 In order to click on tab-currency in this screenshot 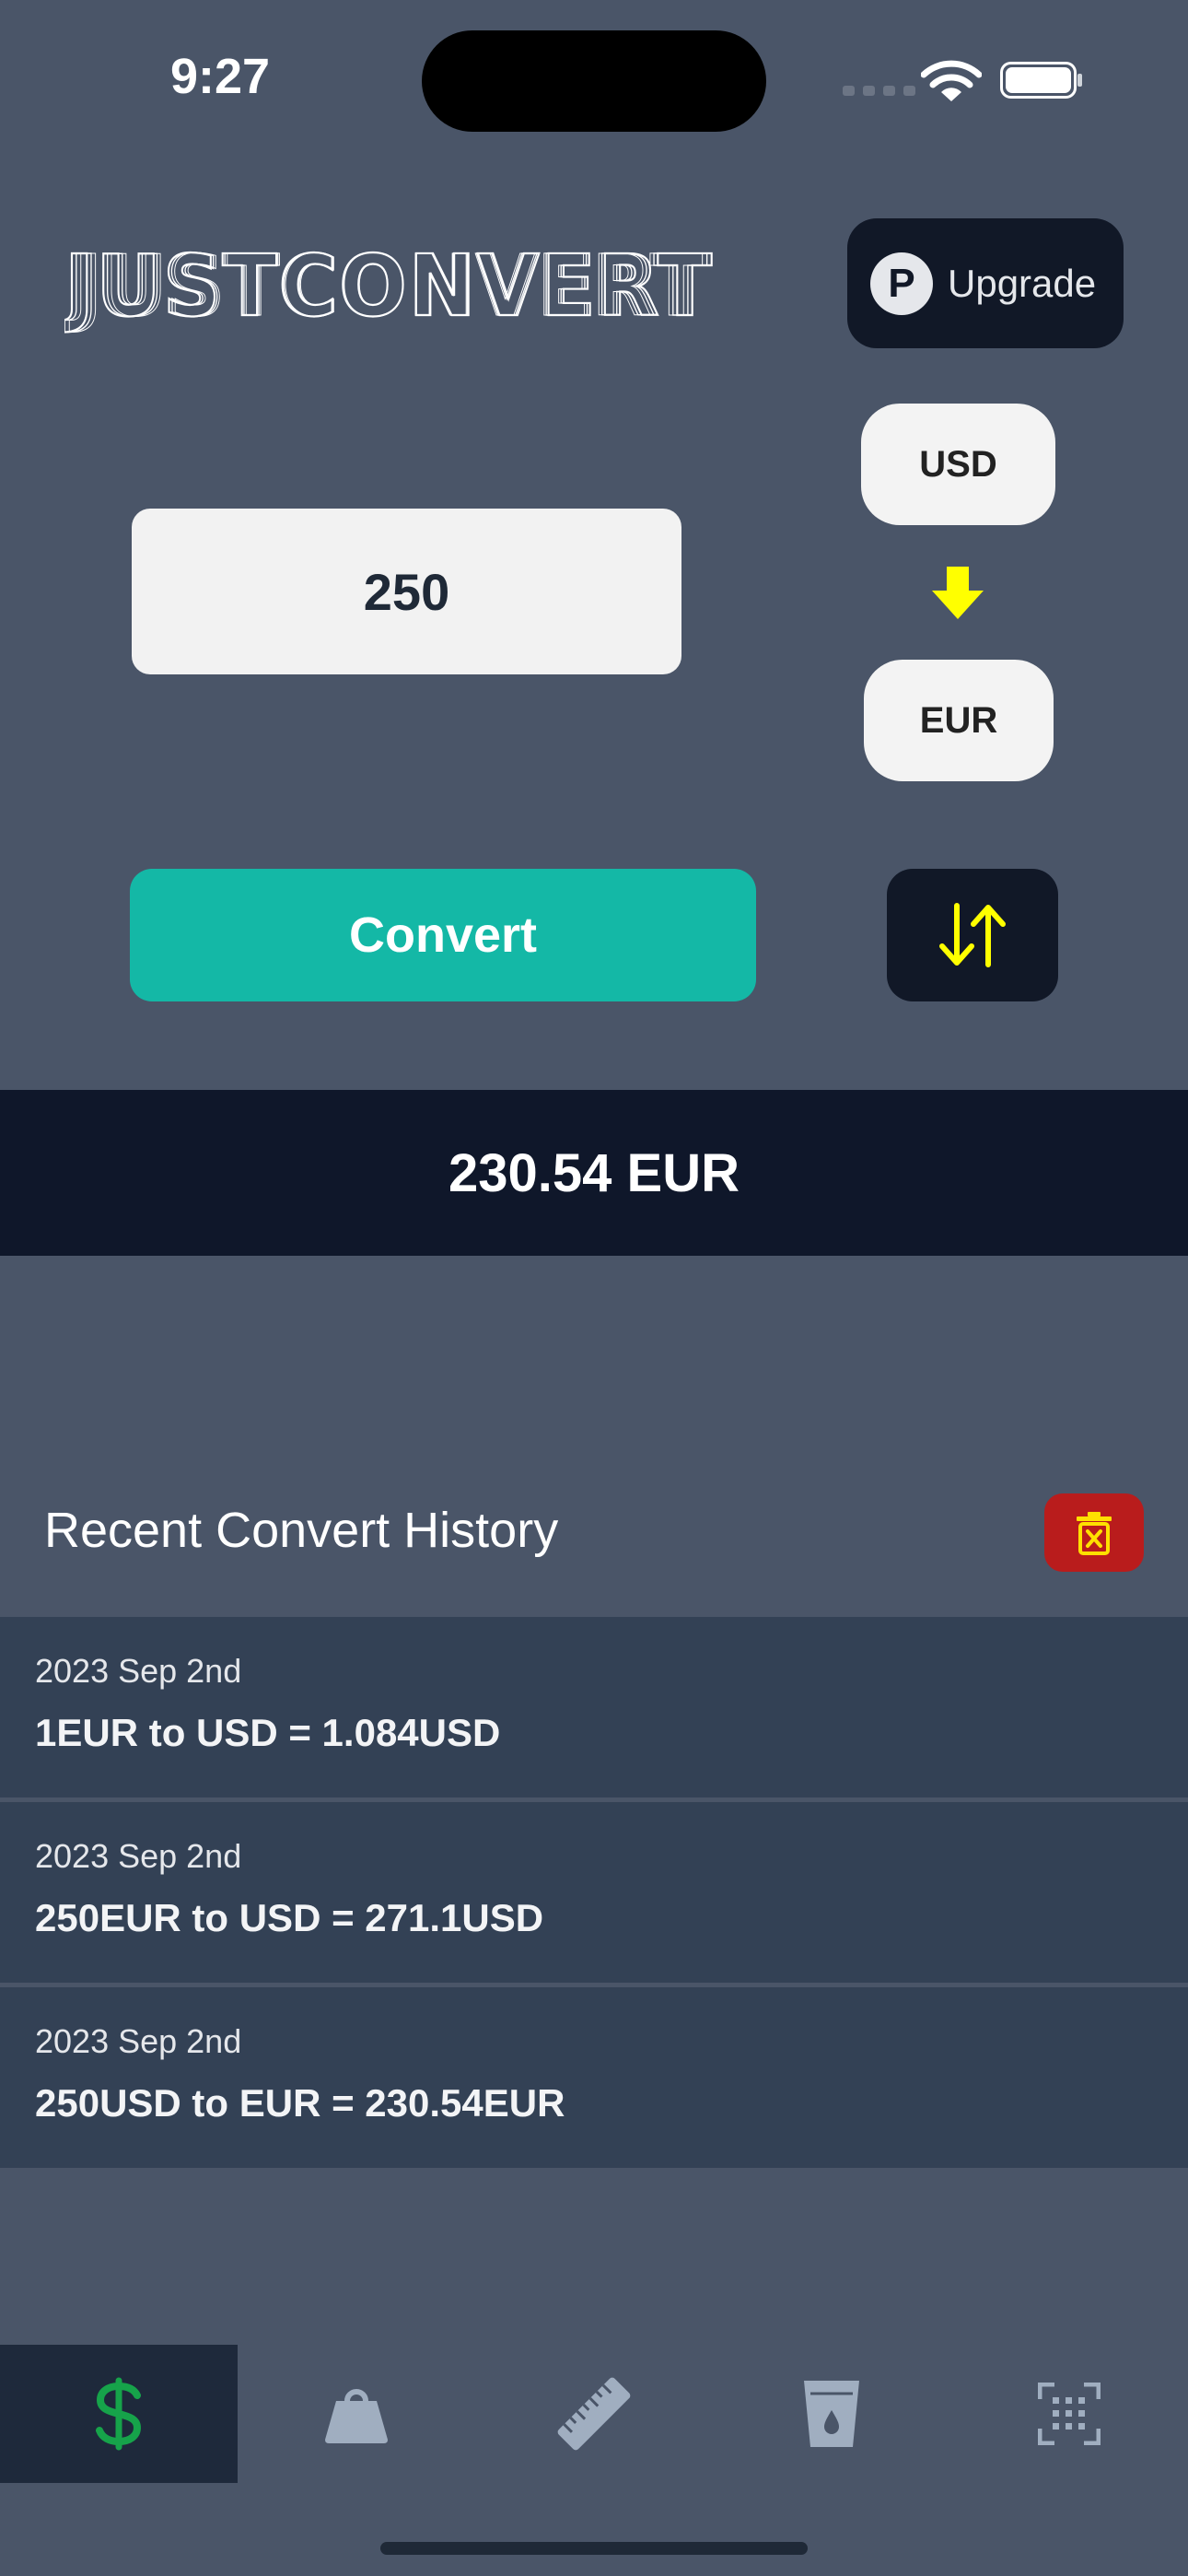, I will do `click(119, 2414)`.